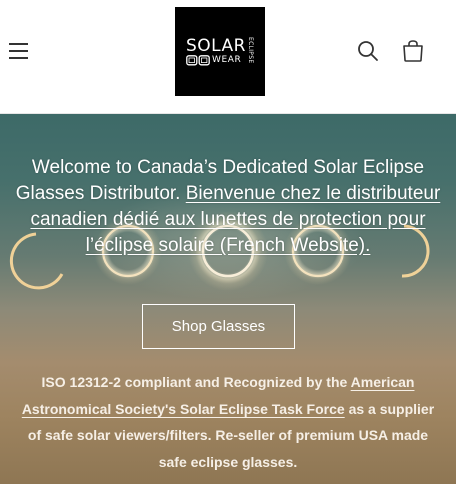 This screenshot has height=490, width=456. I want to click on logo-word-solar: SOLAR, so click(216, 46).